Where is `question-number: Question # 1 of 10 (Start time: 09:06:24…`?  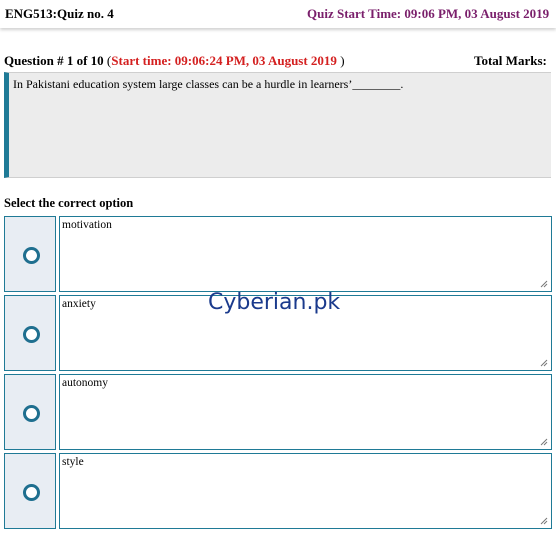
question-number: Question # 1 of 10 (Start time: 09:06:24… is located at coordinates (174, 61).